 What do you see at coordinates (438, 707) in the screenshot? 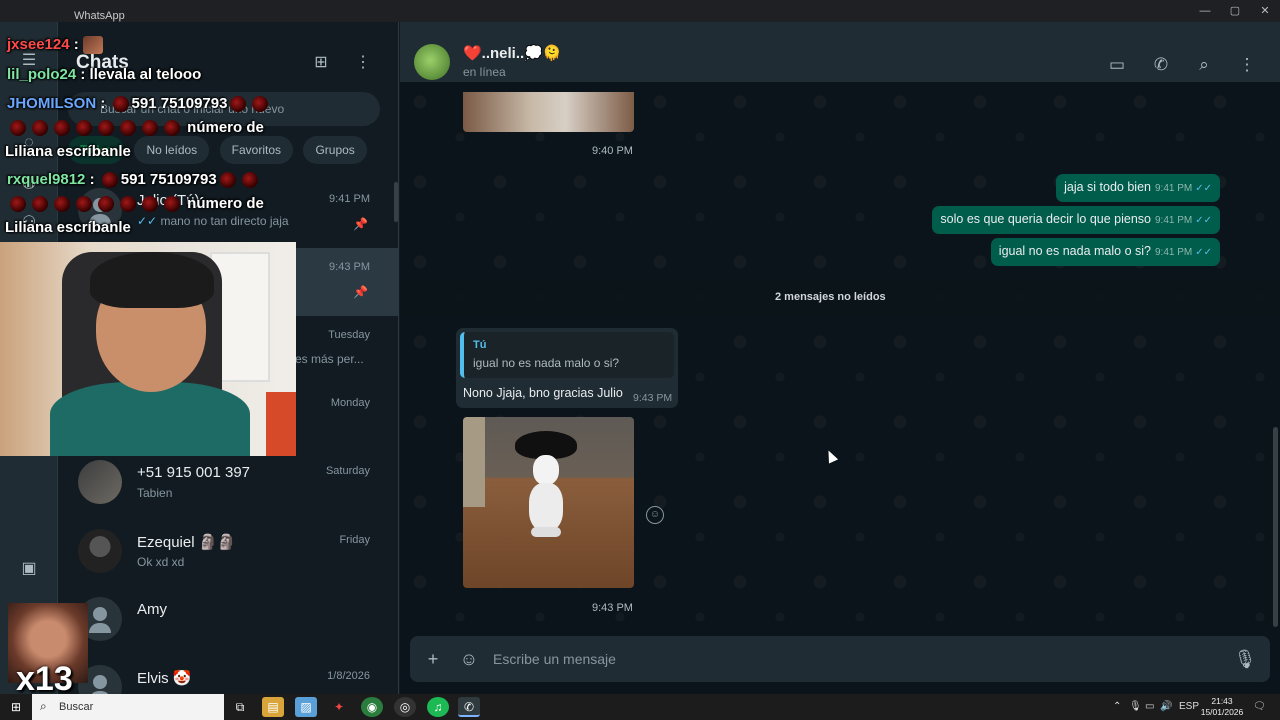
I see `spotify-icon: ♫` at bounding box center [438, 707].